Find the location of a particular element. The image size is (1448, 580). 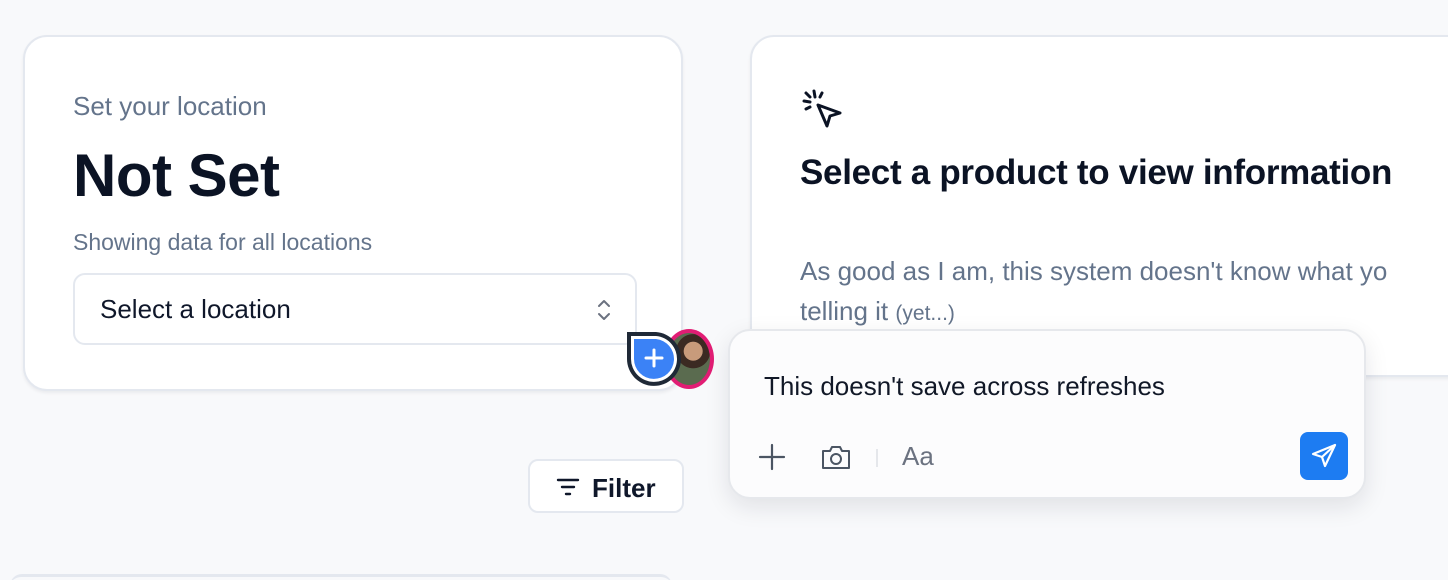

filter-label: Filter is located at coordinates (624, 488).